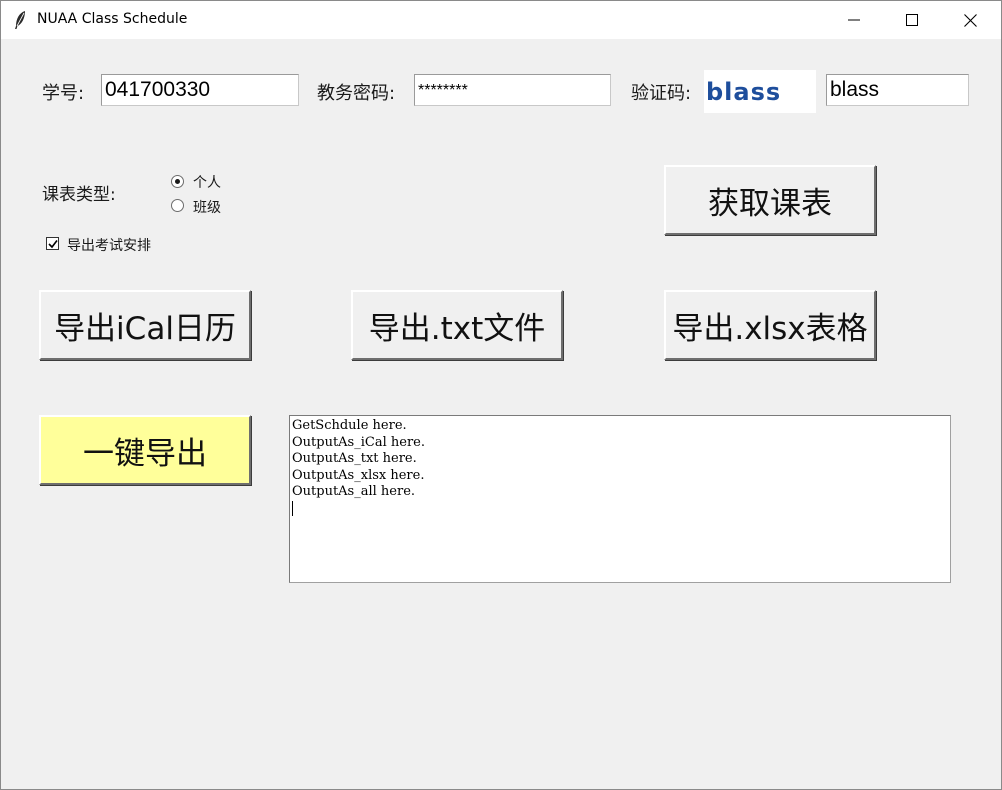  I want to click on checkmark-icon, so click(52, 243).